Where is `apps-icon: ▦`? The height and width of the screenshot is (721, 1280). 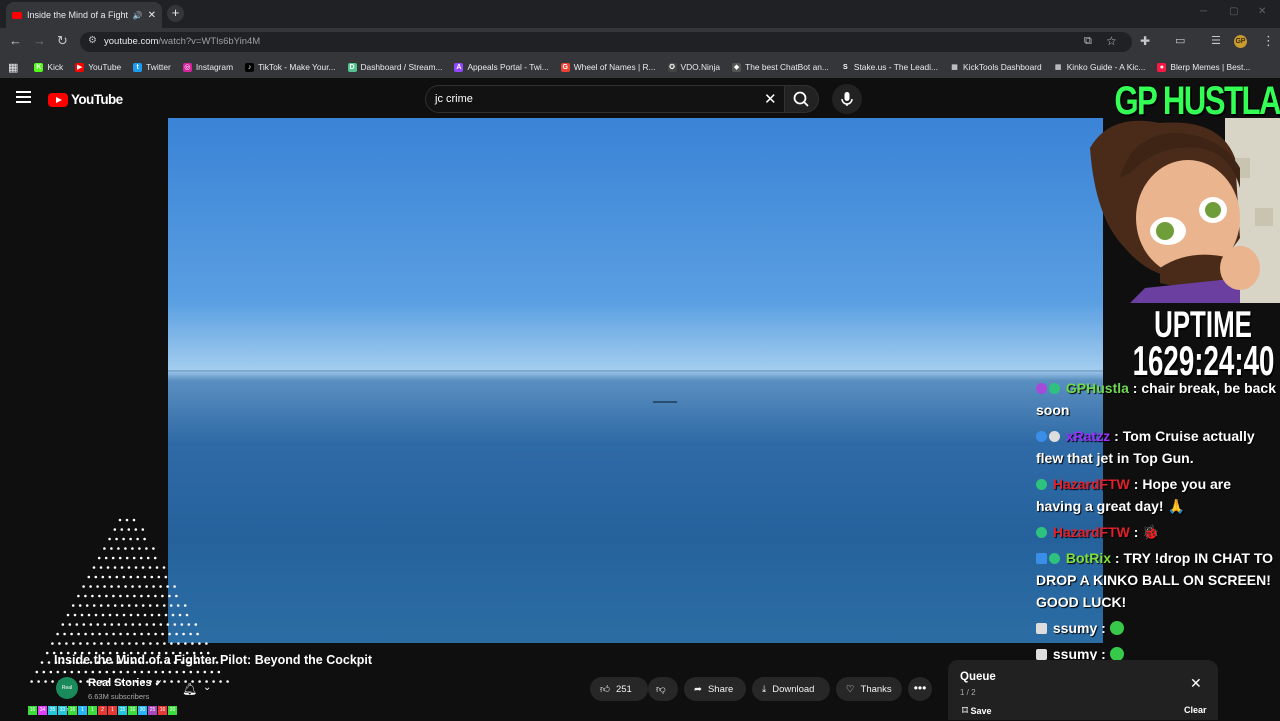
apps-icon: ▦ is located at coordinates (13, 67).